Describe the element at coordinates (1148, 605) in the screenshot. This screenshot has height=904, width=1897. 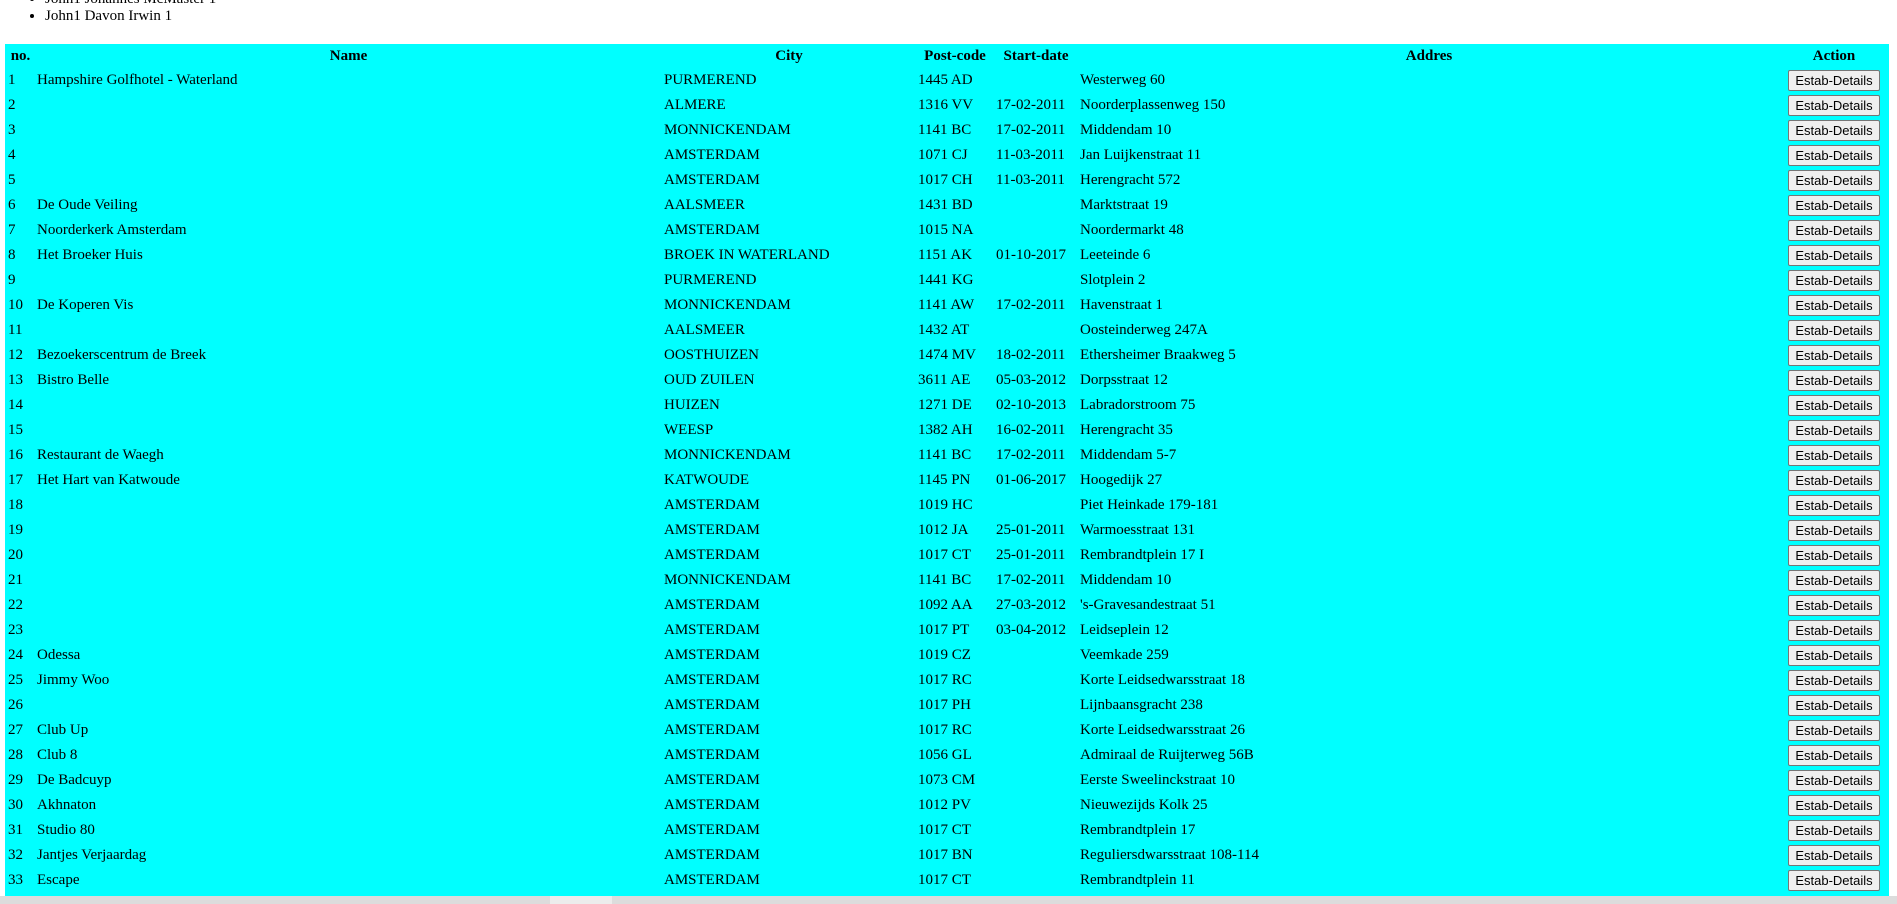
I see `cell-addres: 's-Gravesandestraat 51` at that location.